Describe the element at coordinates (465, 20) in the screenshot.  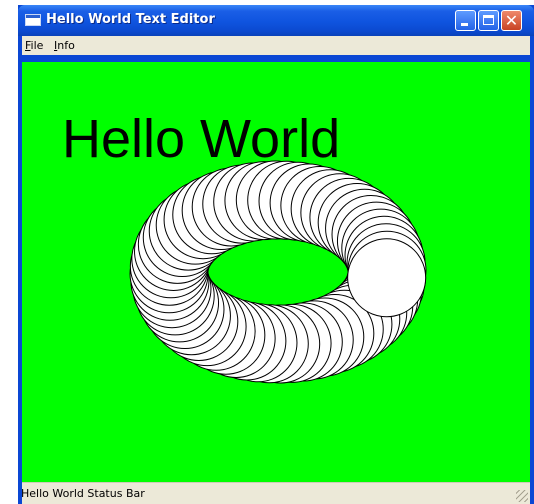
I see `minimize-button` at that location.